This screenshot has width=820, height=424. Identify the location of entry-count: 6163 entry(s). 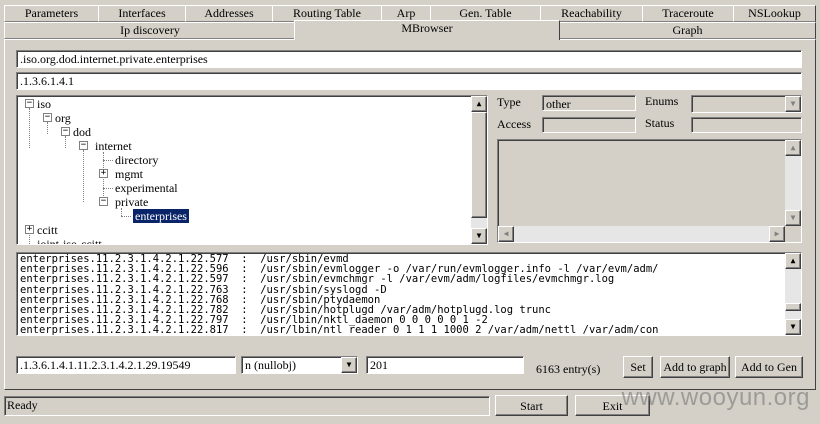
(568, 369).